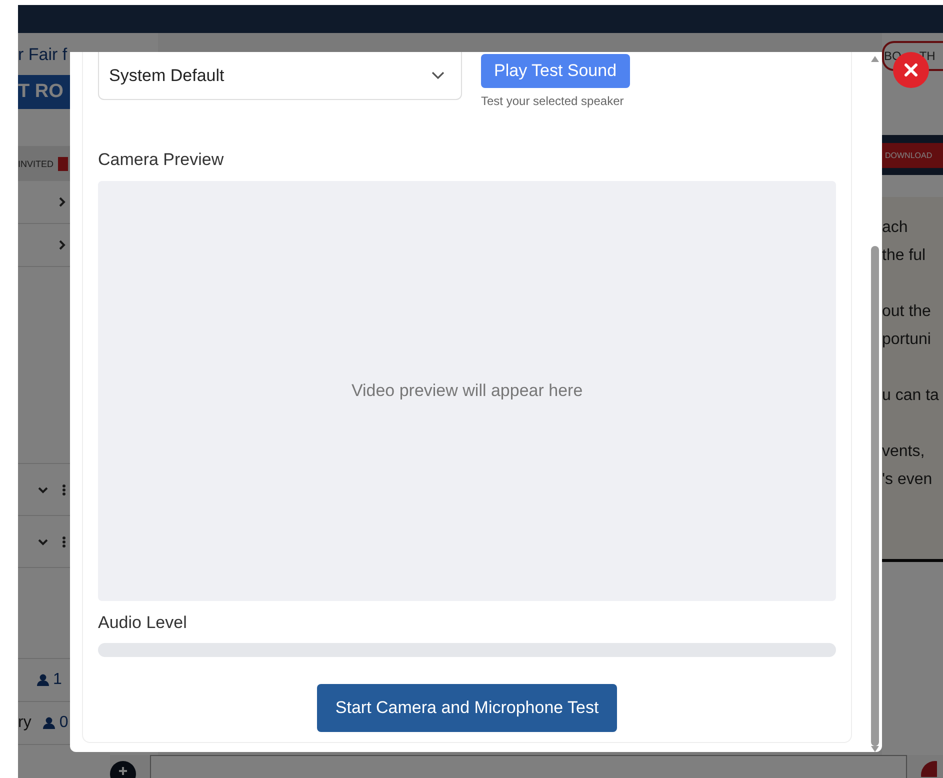 The image size is (943, 778). I want to click on speaker-select: System Default, so click(280, 76).